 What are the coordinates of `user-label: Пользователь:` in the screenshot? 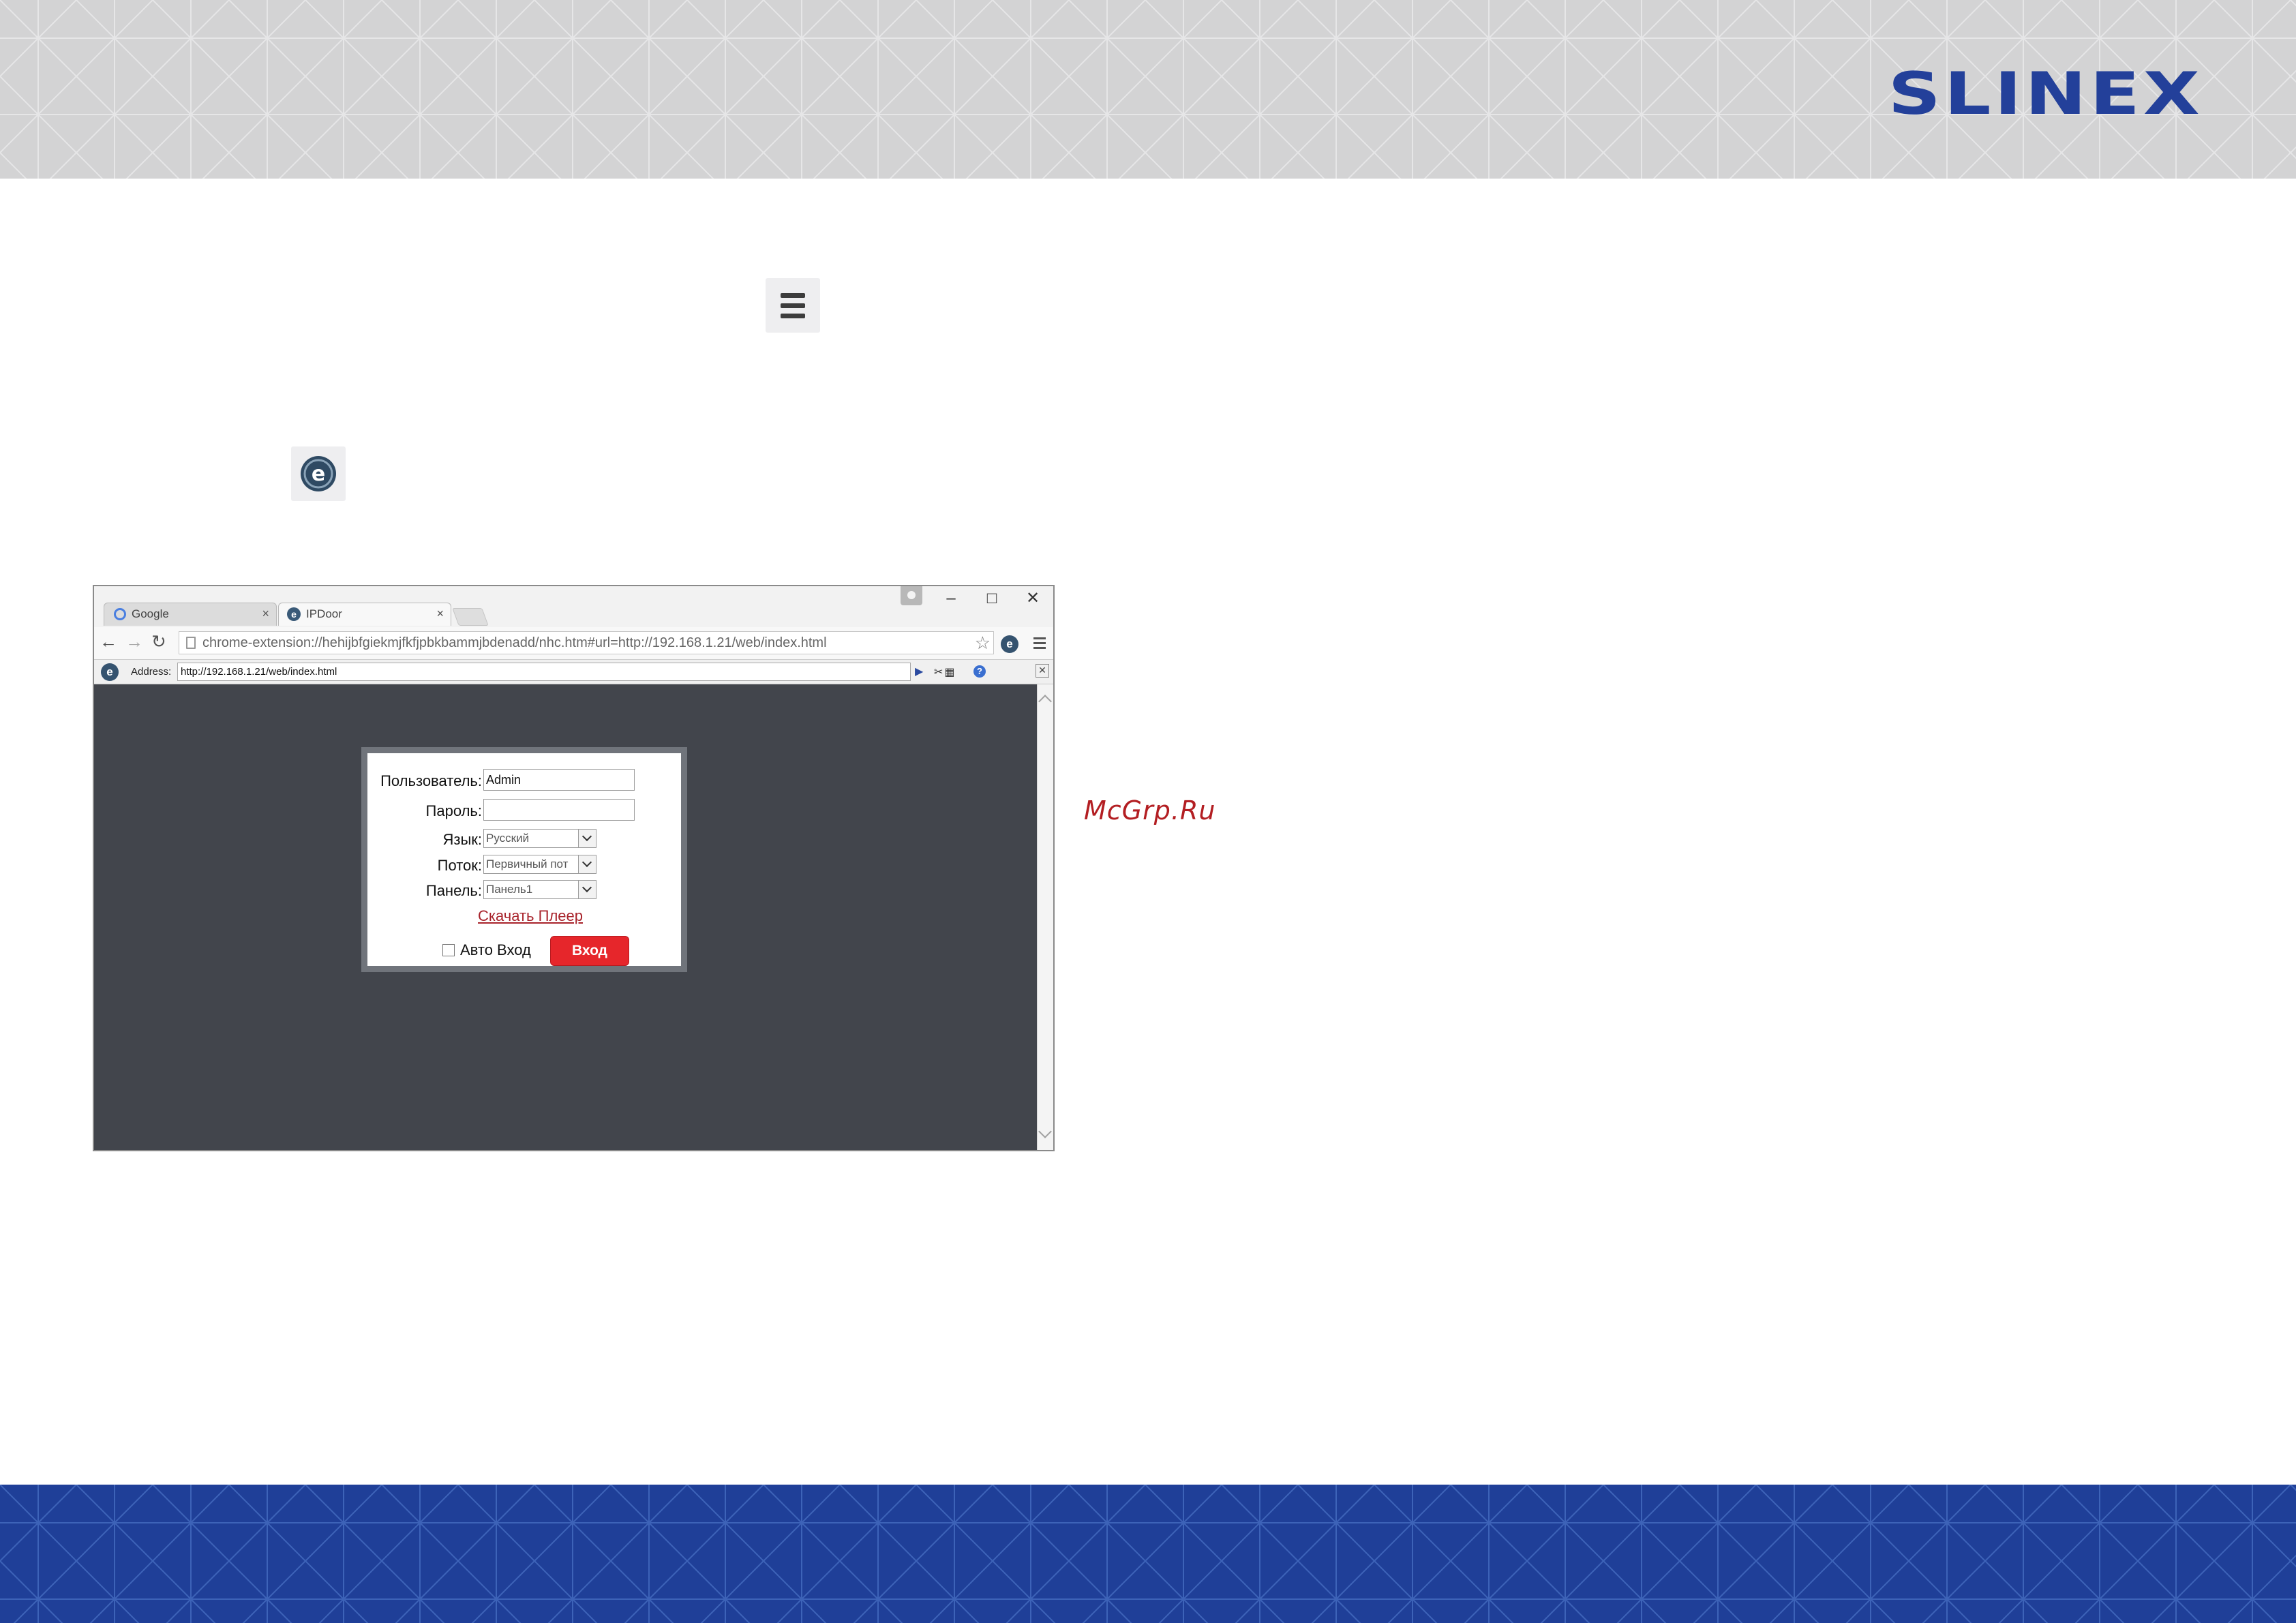 It's located at (431, 780).